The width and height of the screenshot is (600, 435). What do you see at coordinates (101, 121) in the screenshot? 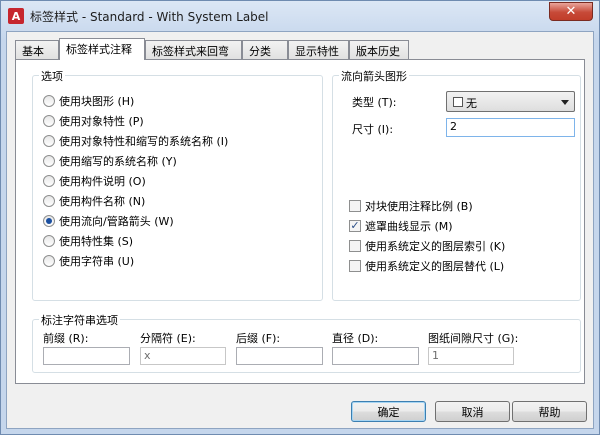
I see `radio-label: 使用对象特性 (P)` at bounding box center [101, 121].